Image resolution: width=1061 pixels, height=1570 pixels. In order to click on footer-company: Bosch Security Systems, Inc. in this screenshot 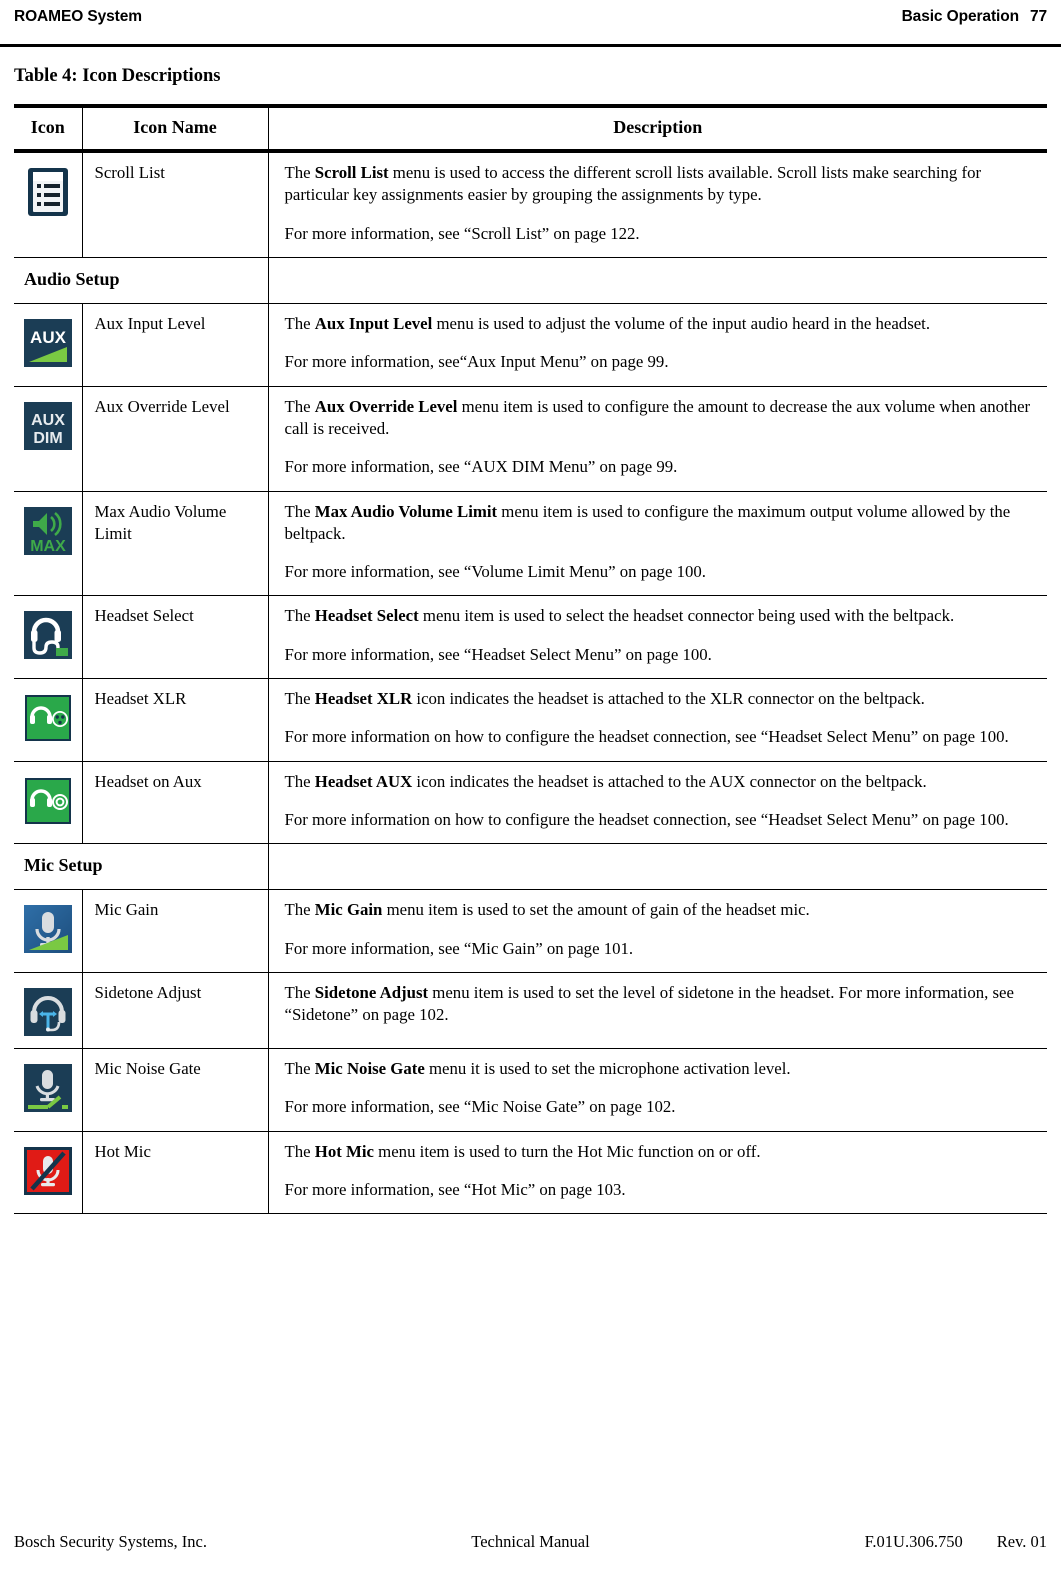, I will do `click(110, 1541)`.